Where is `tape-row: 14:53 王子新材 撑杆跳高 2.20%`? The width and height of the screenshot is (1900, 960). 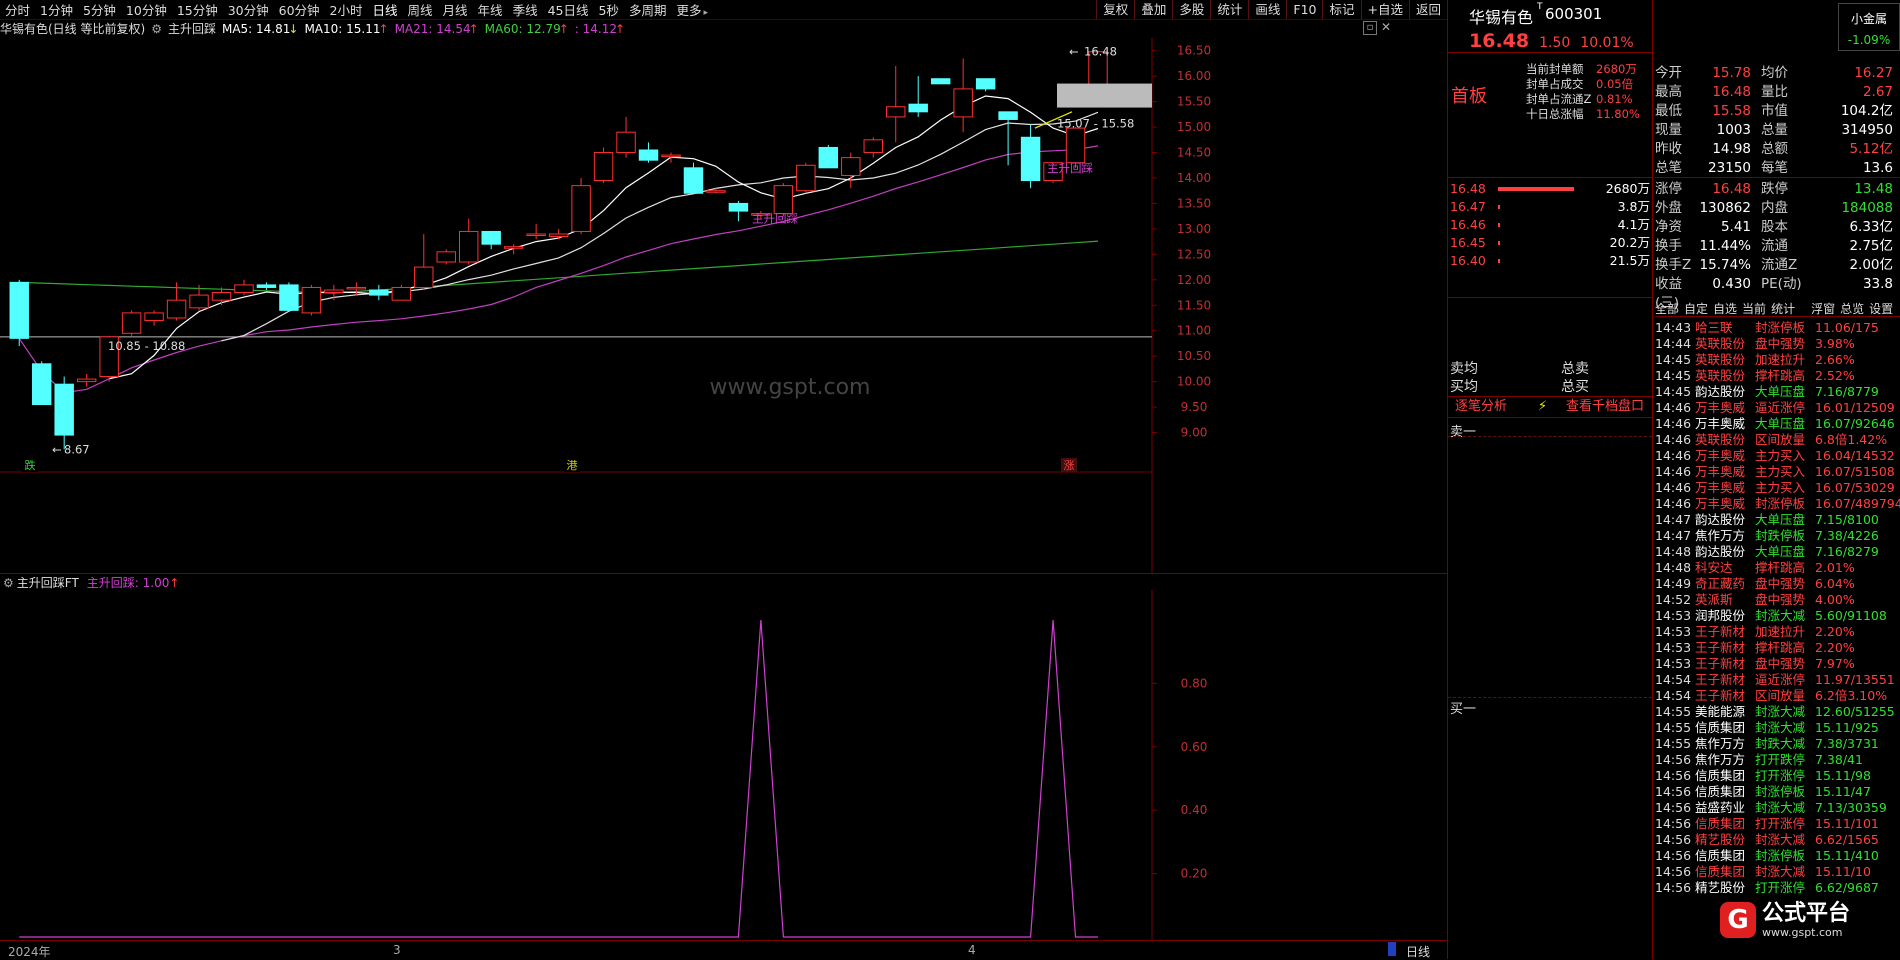
tape-row: 14:53 王子新材 撑杆跳高 2.20% is located at coordinates (1777, 648).